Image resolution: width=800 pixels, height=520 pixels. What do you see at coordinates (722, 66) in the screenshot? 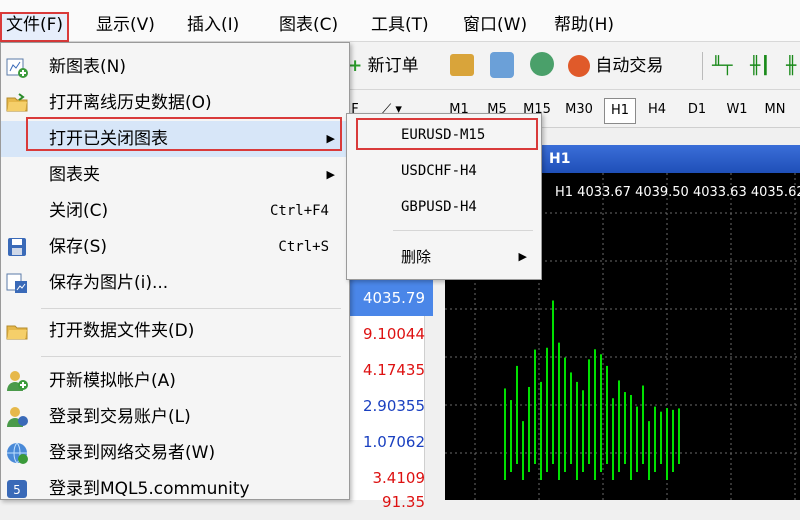
I see `bar-chart-icon: ╨┬` at bounding box center [722, 66].